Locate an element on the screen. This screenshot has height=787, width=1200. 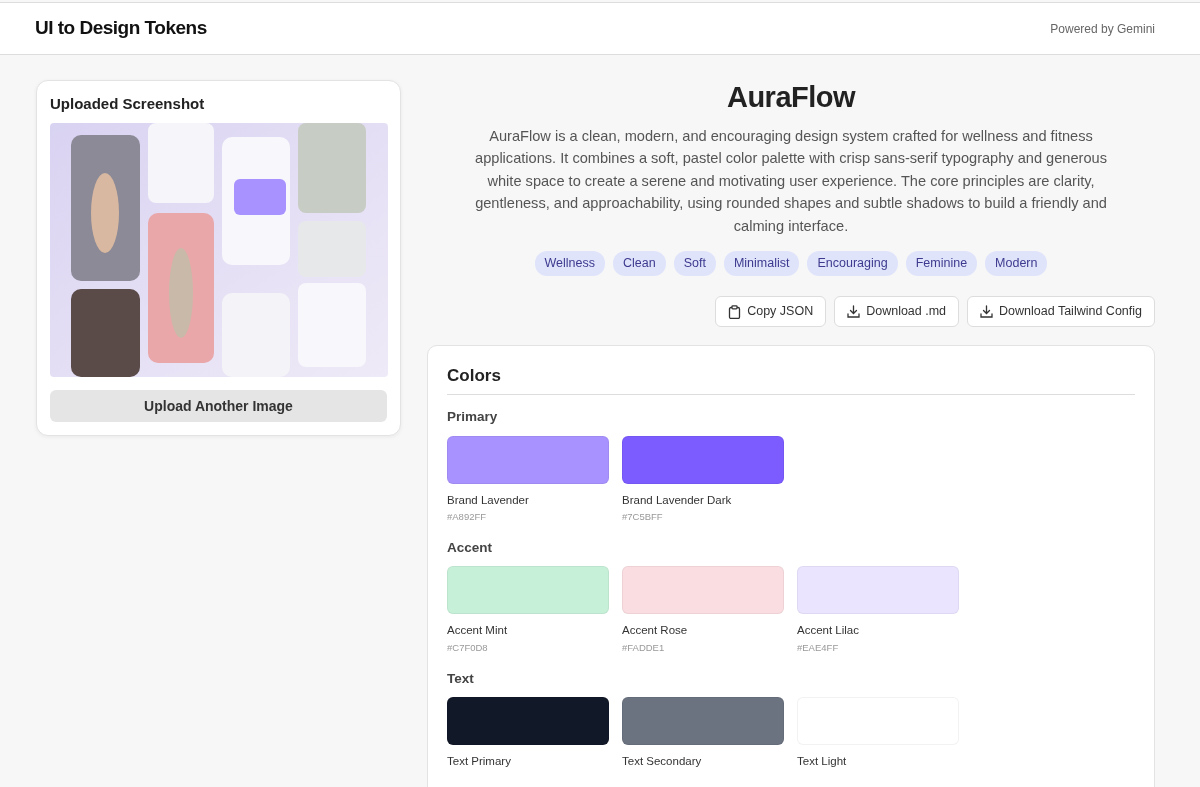
upload-button: Upload Another Image is located at coordinates (218, 406).